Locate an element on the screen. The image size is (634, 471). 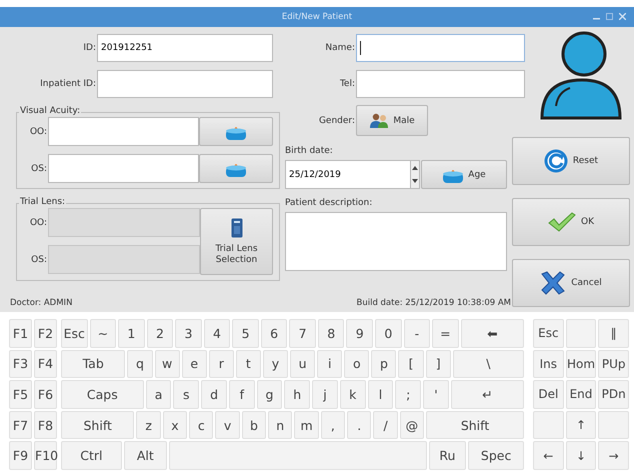
keyboard-key: ~ is located at coordinates (103, 333).